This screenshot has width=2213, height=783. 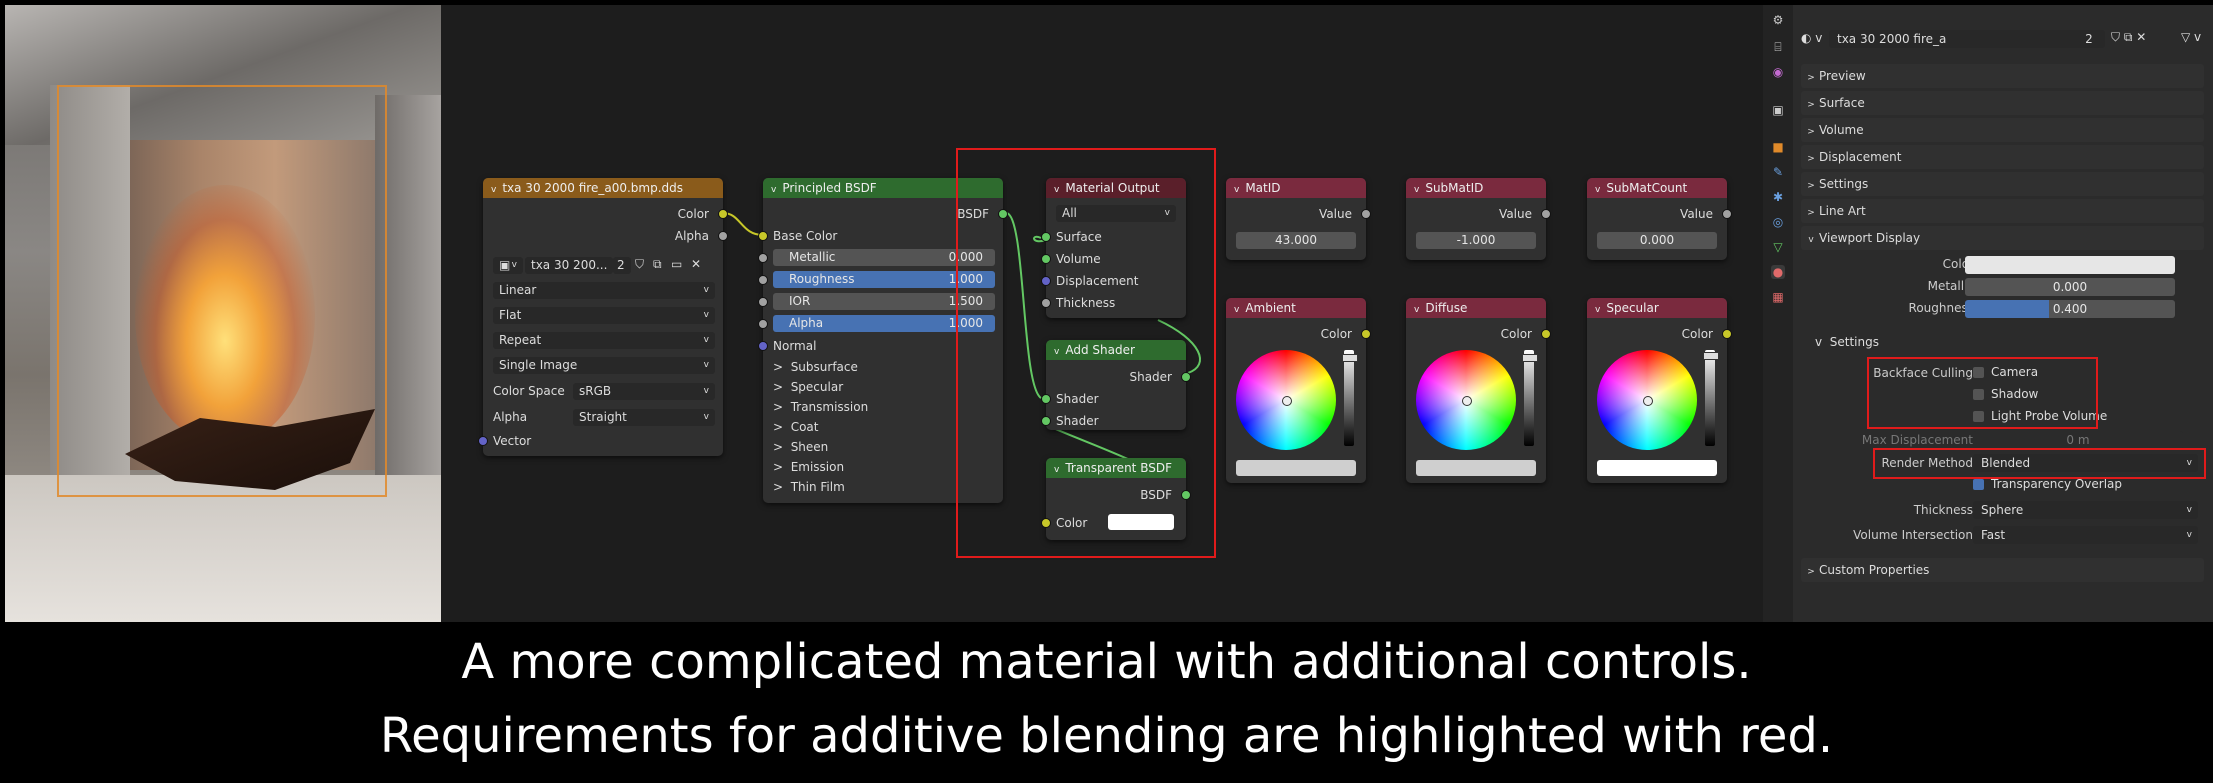 What do you see at coordinates (2002, 570) in the screenshot?
I see `panel-custom-properties: > Custom Properties` at bounding box center [2002, 570].